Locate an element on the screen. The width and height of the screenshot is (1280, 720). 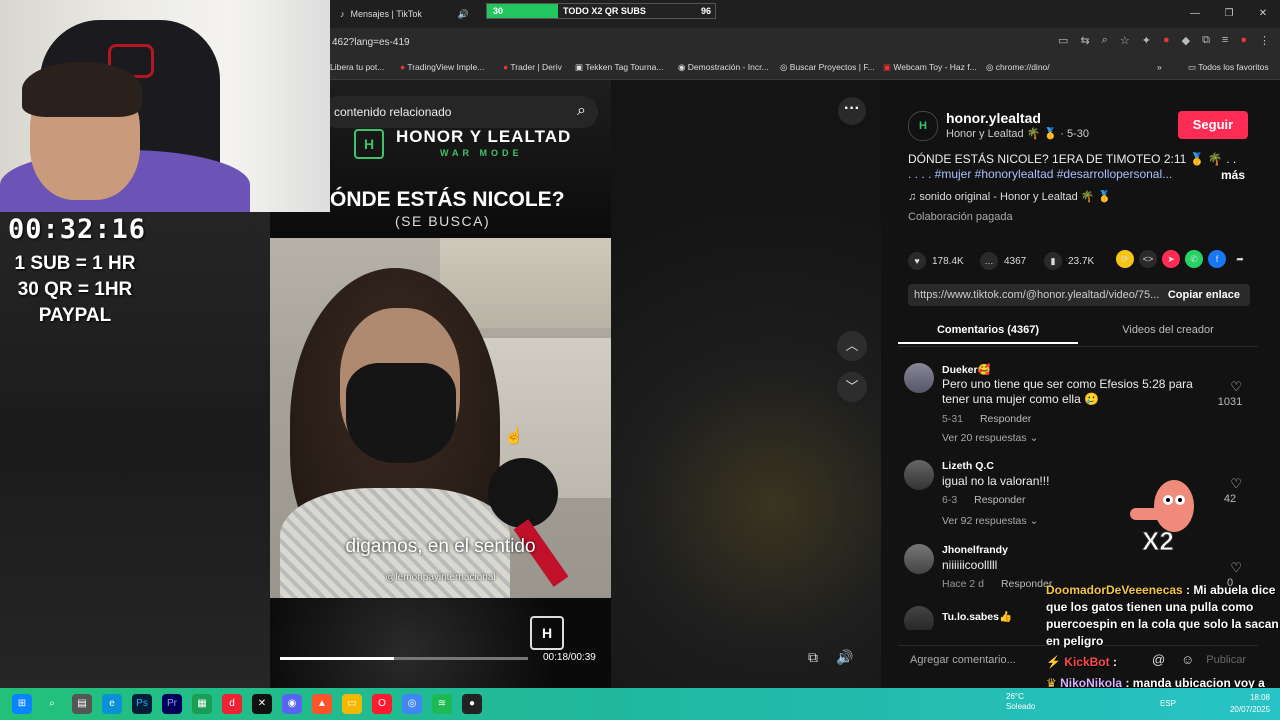
photoshop-icon: Ps is located at coordinates (142, 704).